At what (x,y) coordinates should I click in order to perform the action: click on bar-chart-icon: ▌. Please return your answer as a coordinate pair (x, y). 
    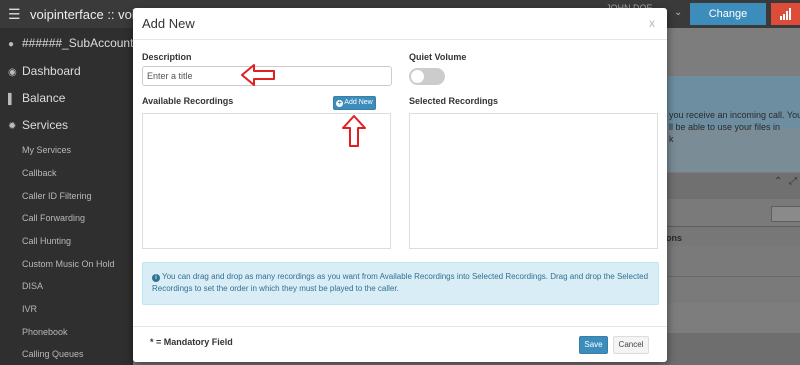
    Looking at the image, I should click on (12, 99).